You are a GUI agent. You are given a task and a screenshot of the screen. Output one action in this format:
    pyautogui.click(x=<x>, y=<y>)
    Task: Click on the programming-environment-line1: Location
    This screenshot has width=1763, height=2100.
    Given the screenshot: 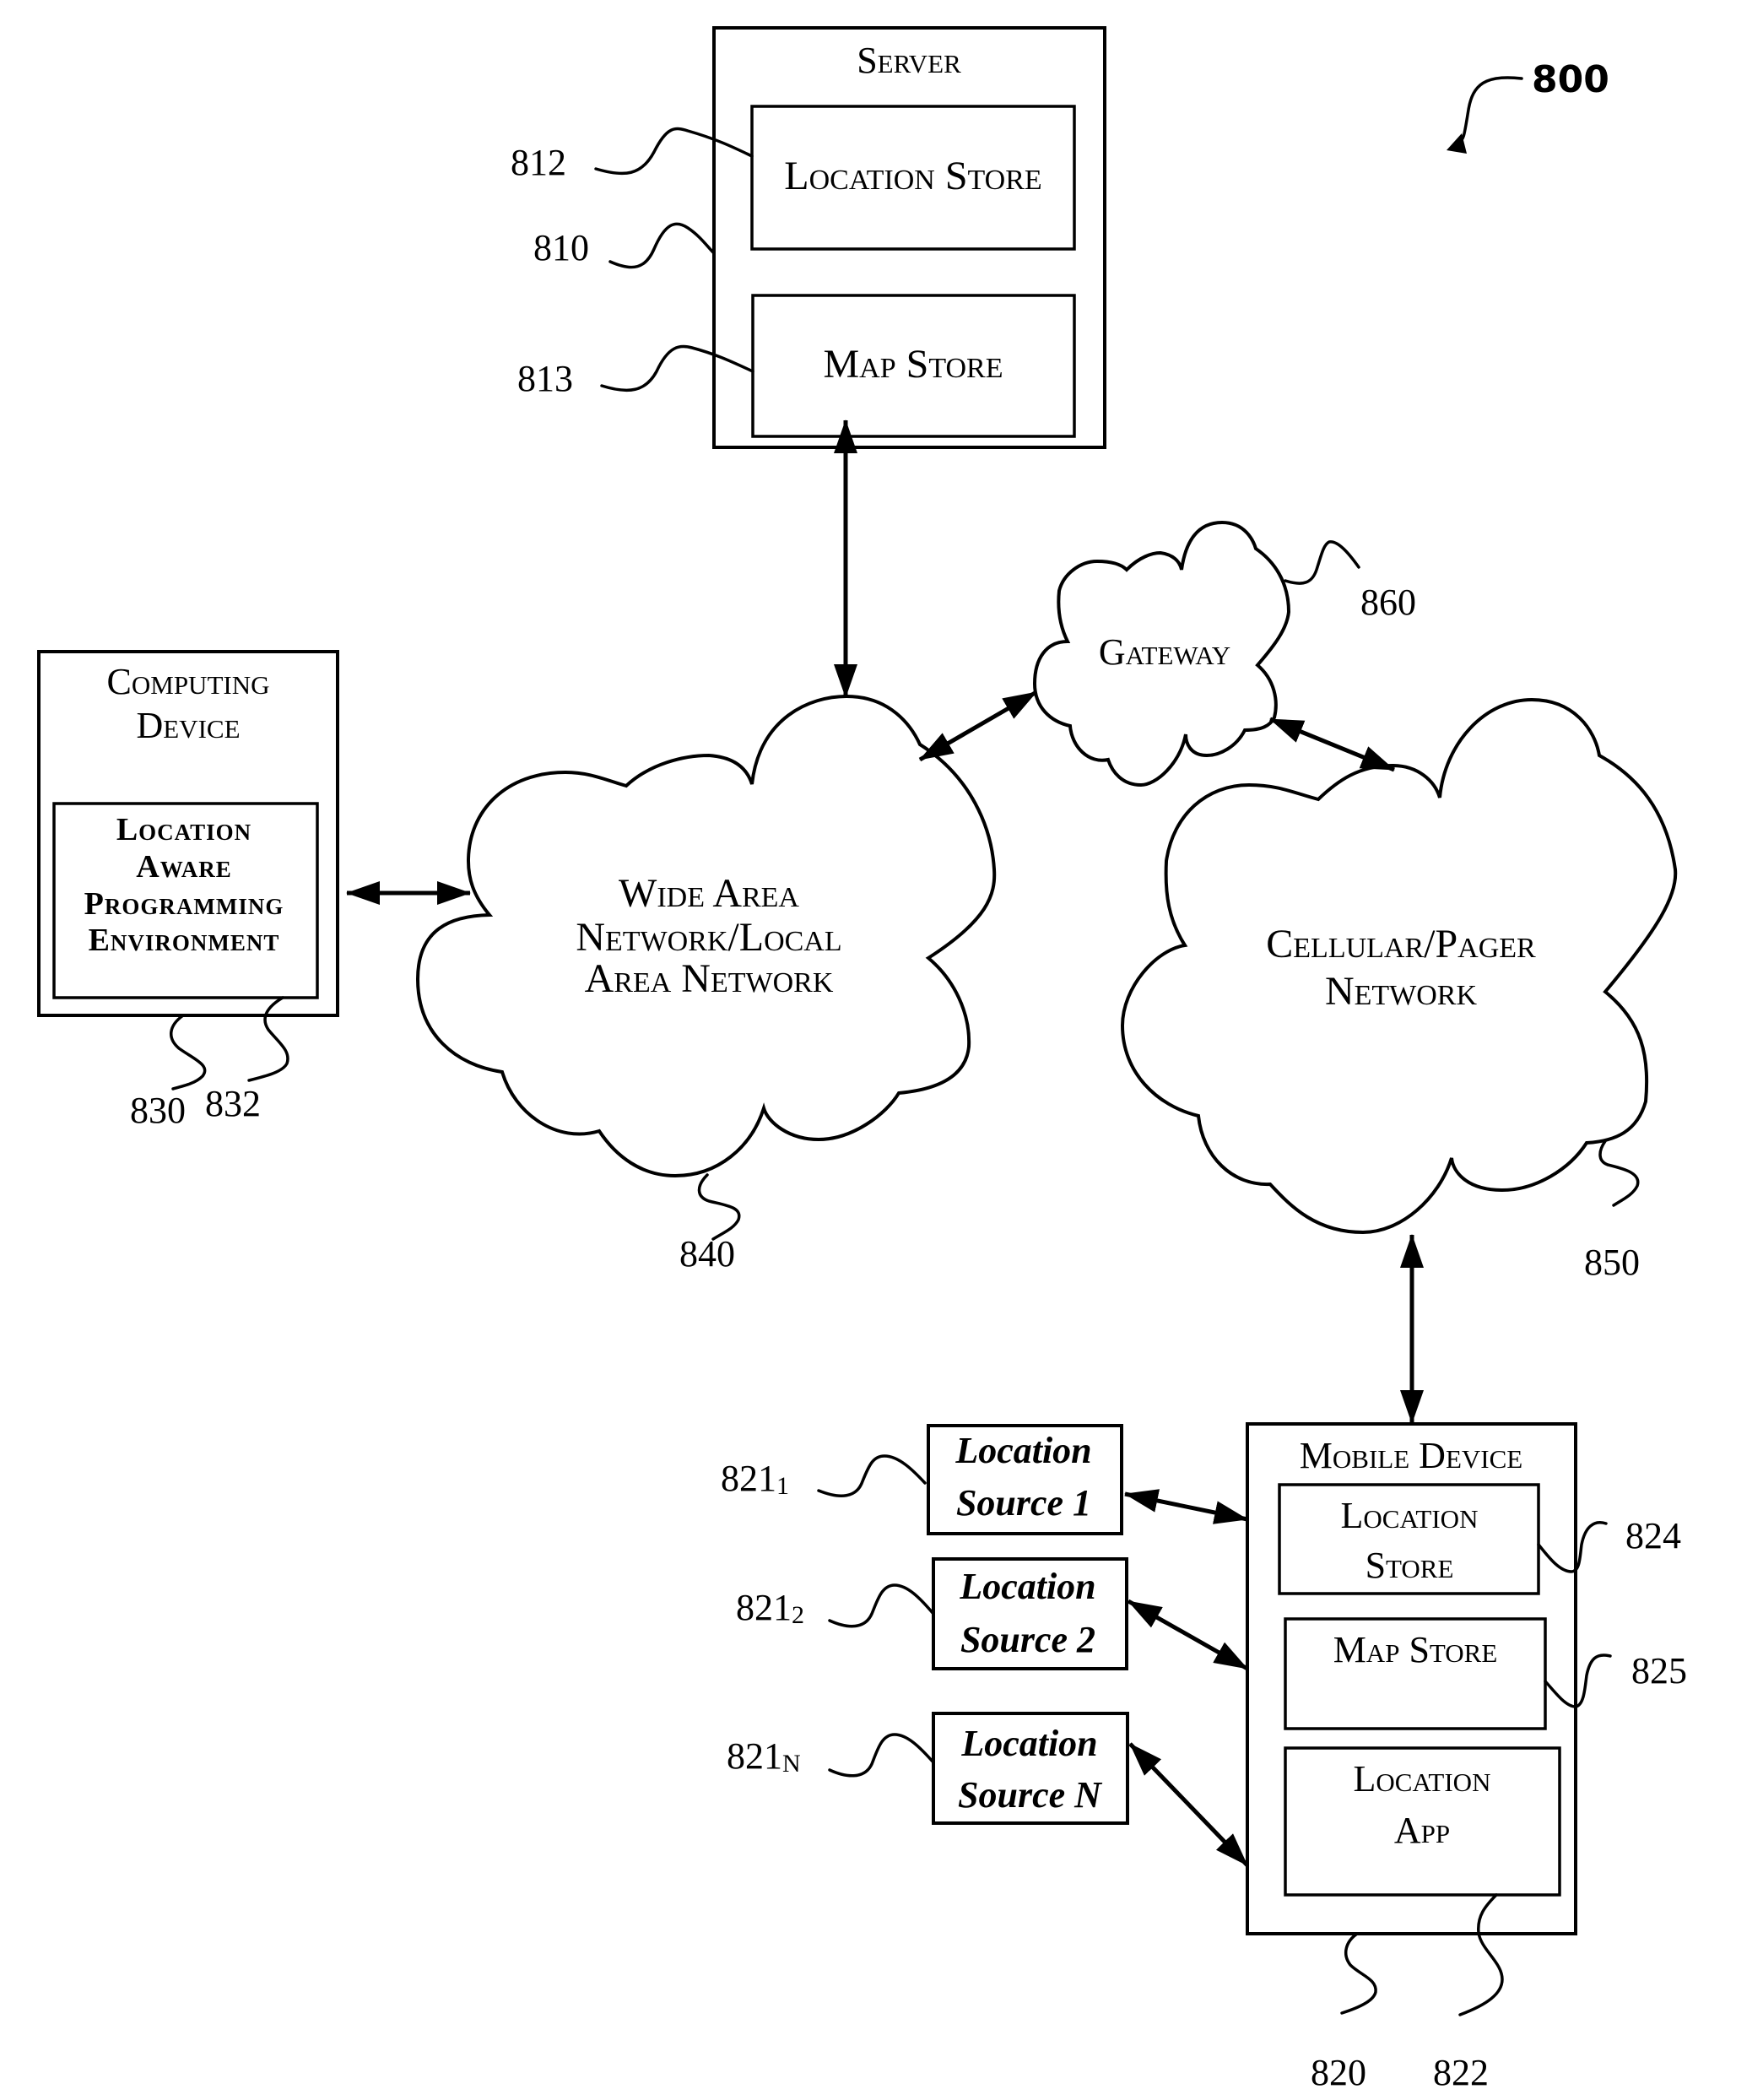 What is the action you would take?
    pyautogui.click(x=183, y=829)
    